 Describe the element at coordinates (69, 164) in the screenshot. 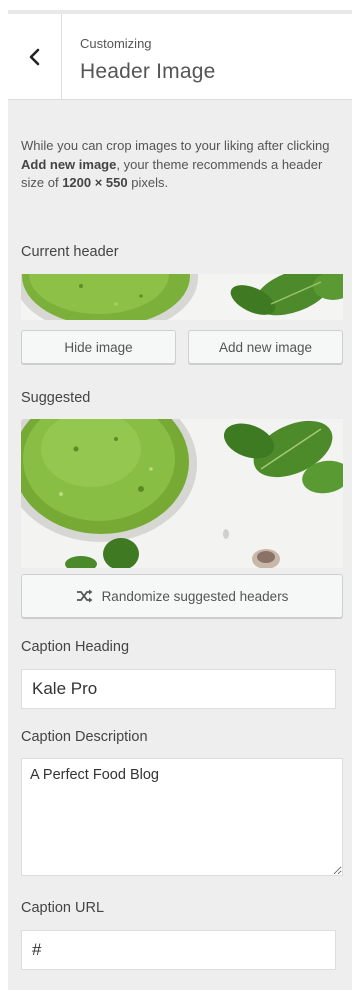

I see `description-add-new-image: Add new image` at that location.